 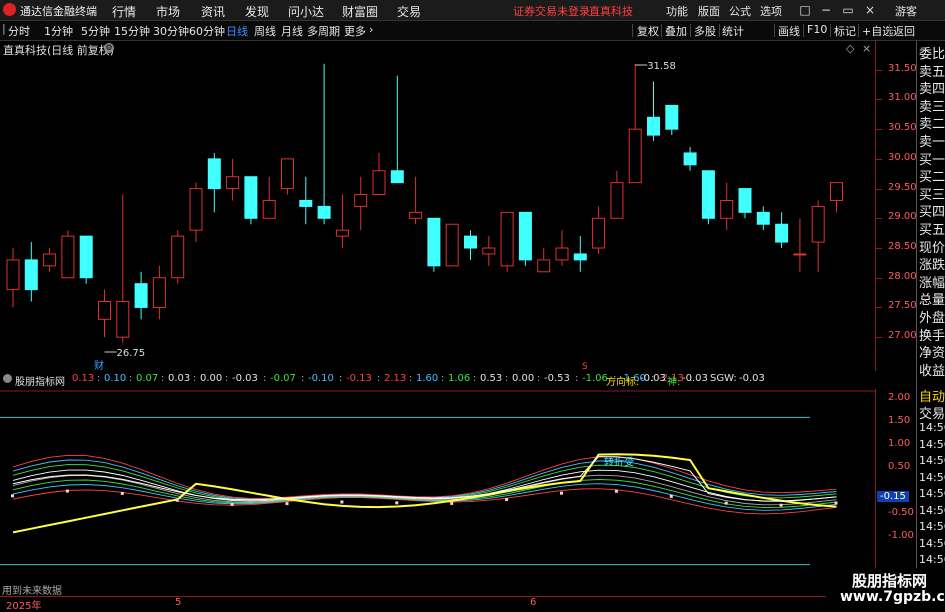 I want to click on indicator-current-value: -0.15, so click(x=893, y=496).